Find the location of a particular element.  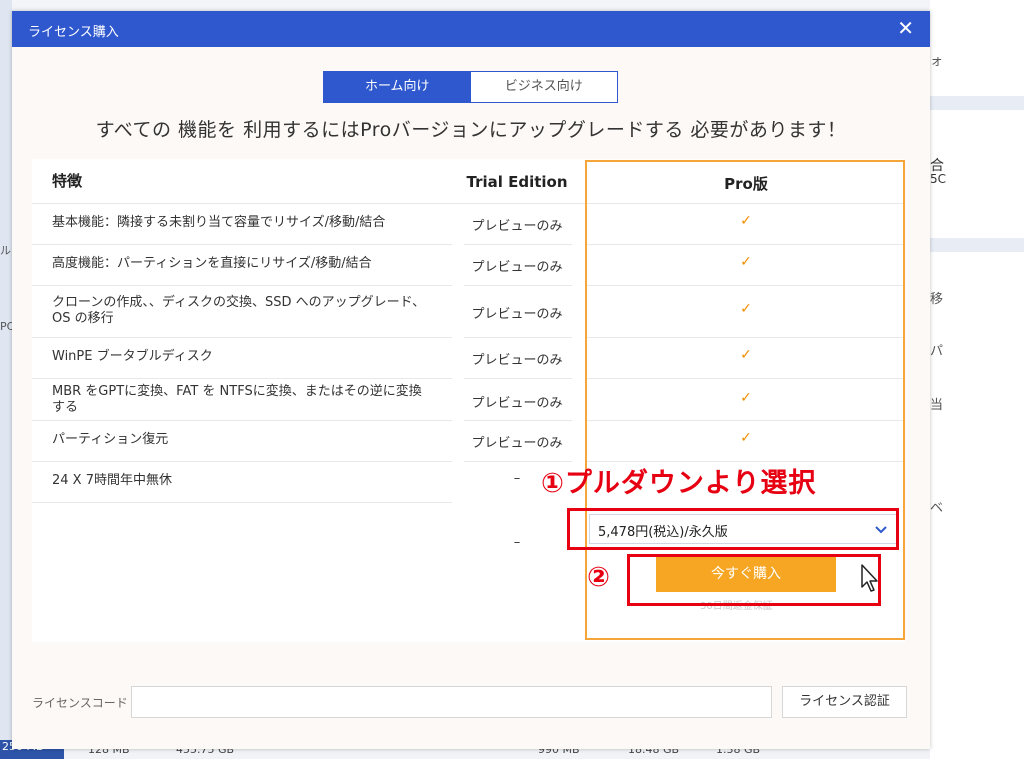

license-code-input is located at coordinates (451, 702).